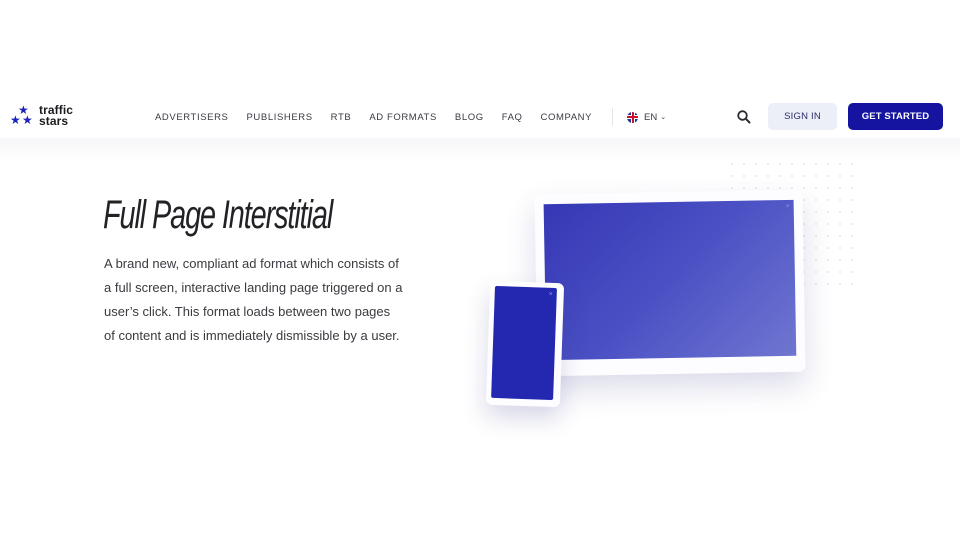  Describe the element at coordinates (403, 117) in the screenshot. I see `nav-item-ad-formats: AD FORMATS` at that location.